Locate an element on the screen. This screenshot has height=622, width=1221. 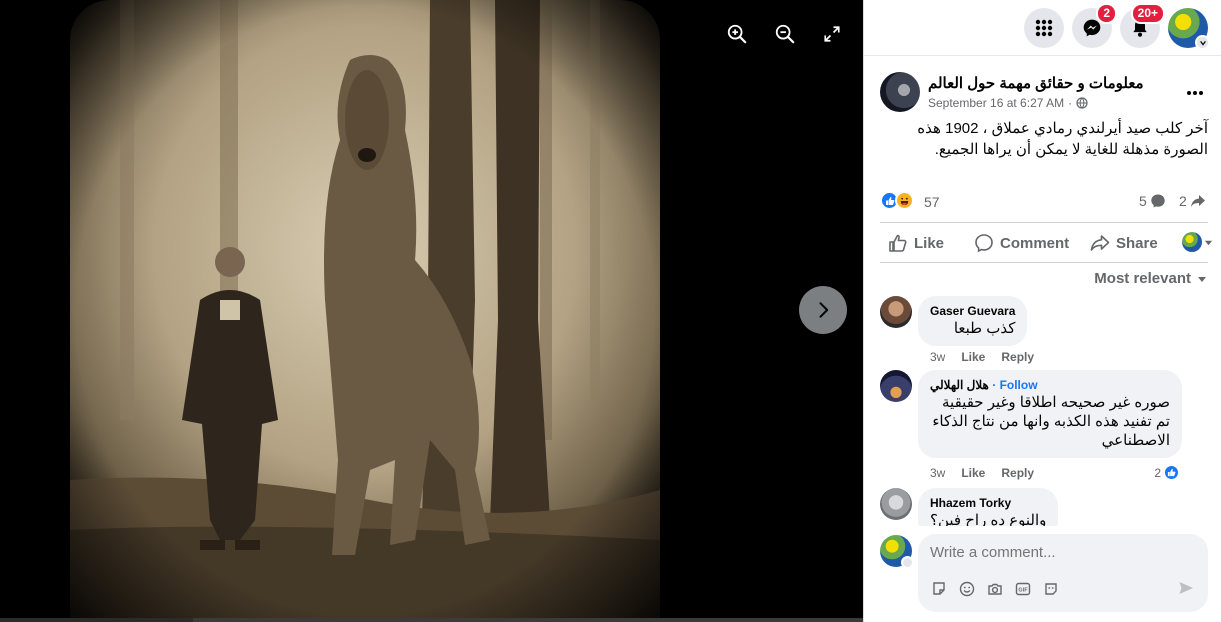
post-actions: Like Comment Share is located at coordinates (1046, 243).